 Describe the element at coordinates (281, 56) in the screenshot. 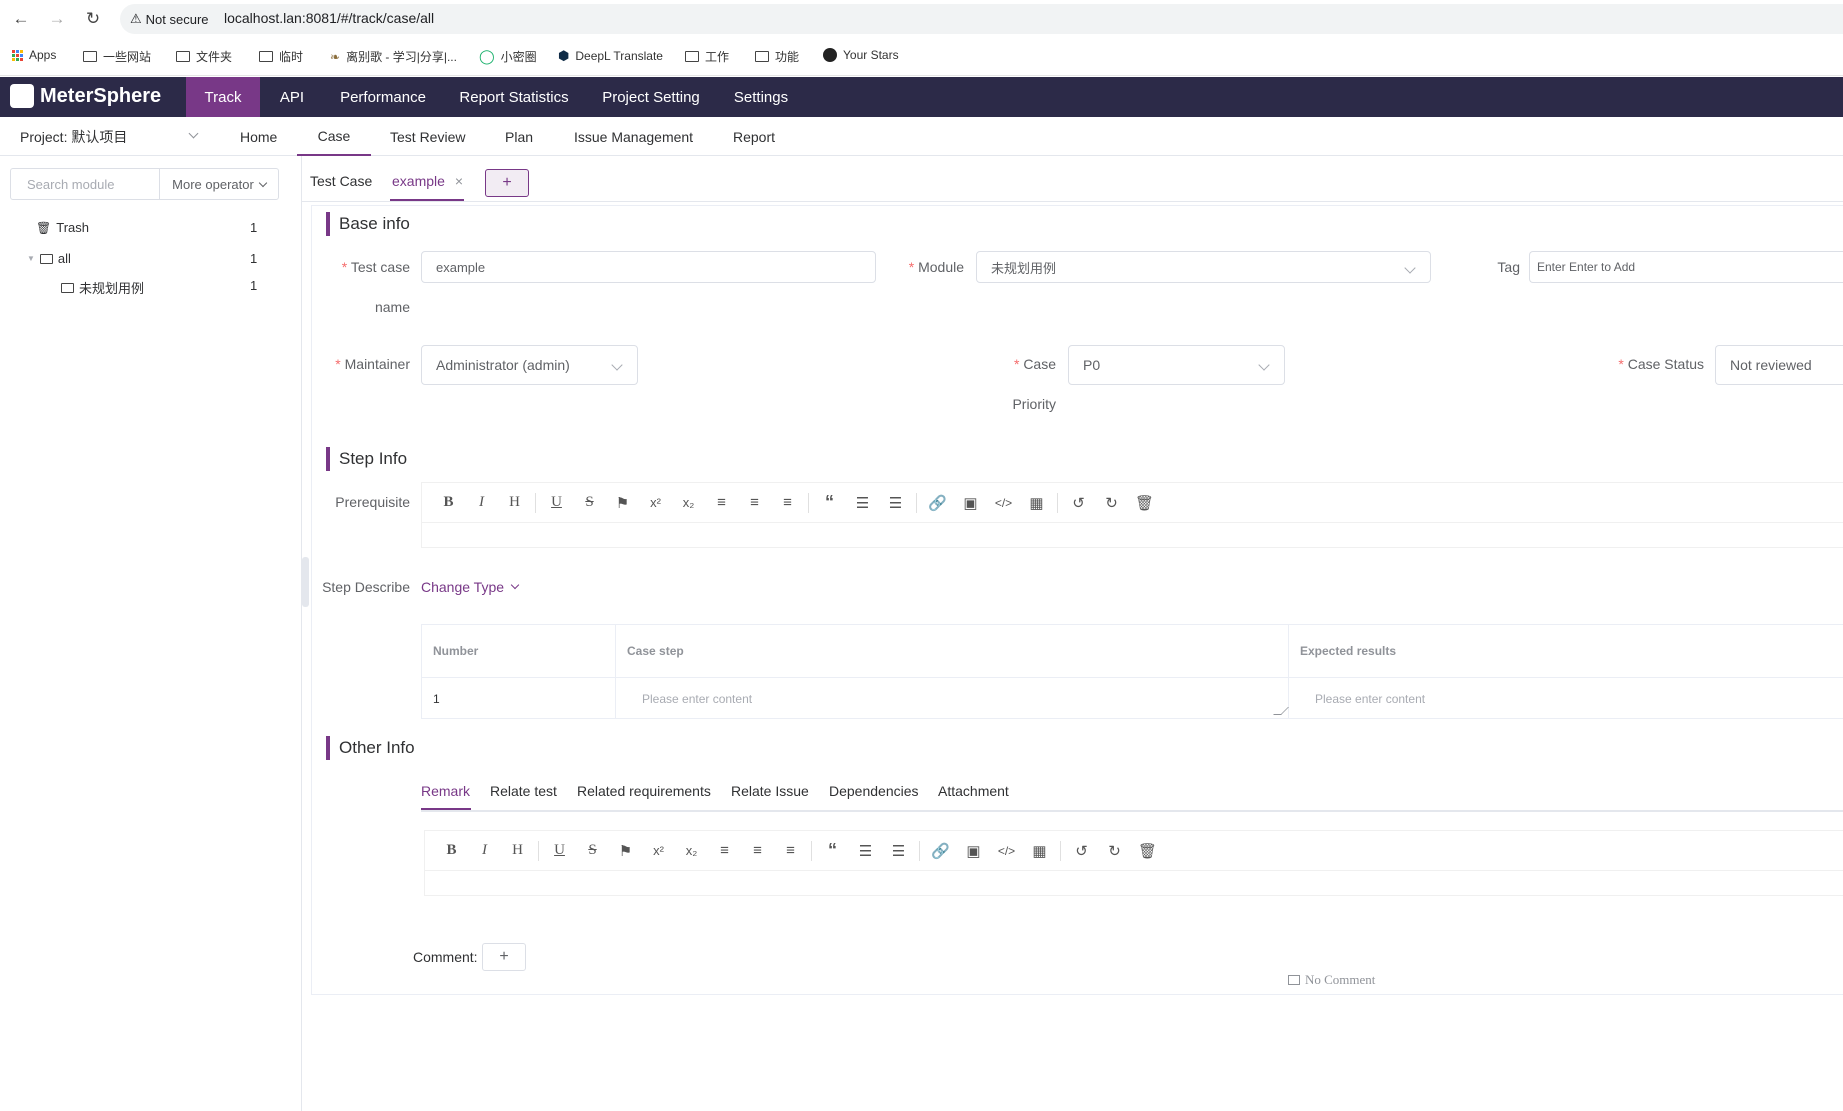

I see `bookmark-folder: 临时` at that location.